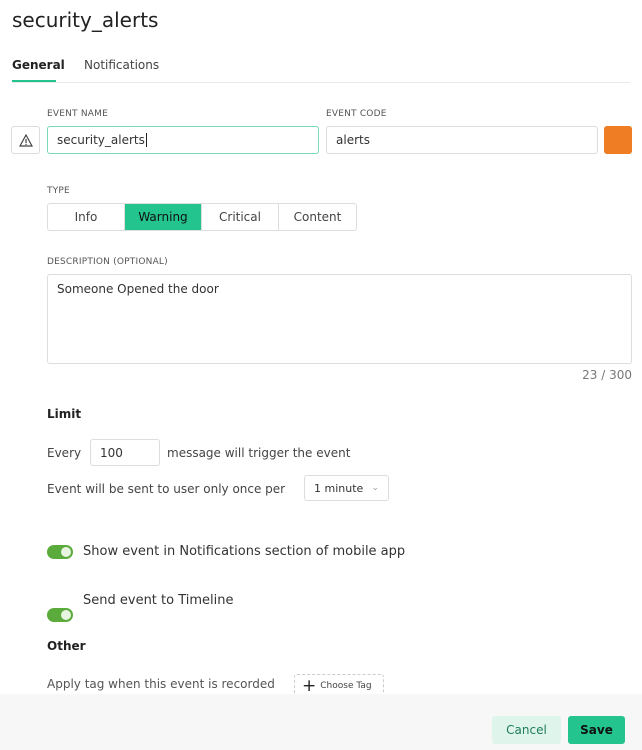 The height and width of the screenshot is (750, 642). I want to click on notifications-toggle, so click(60, 552).